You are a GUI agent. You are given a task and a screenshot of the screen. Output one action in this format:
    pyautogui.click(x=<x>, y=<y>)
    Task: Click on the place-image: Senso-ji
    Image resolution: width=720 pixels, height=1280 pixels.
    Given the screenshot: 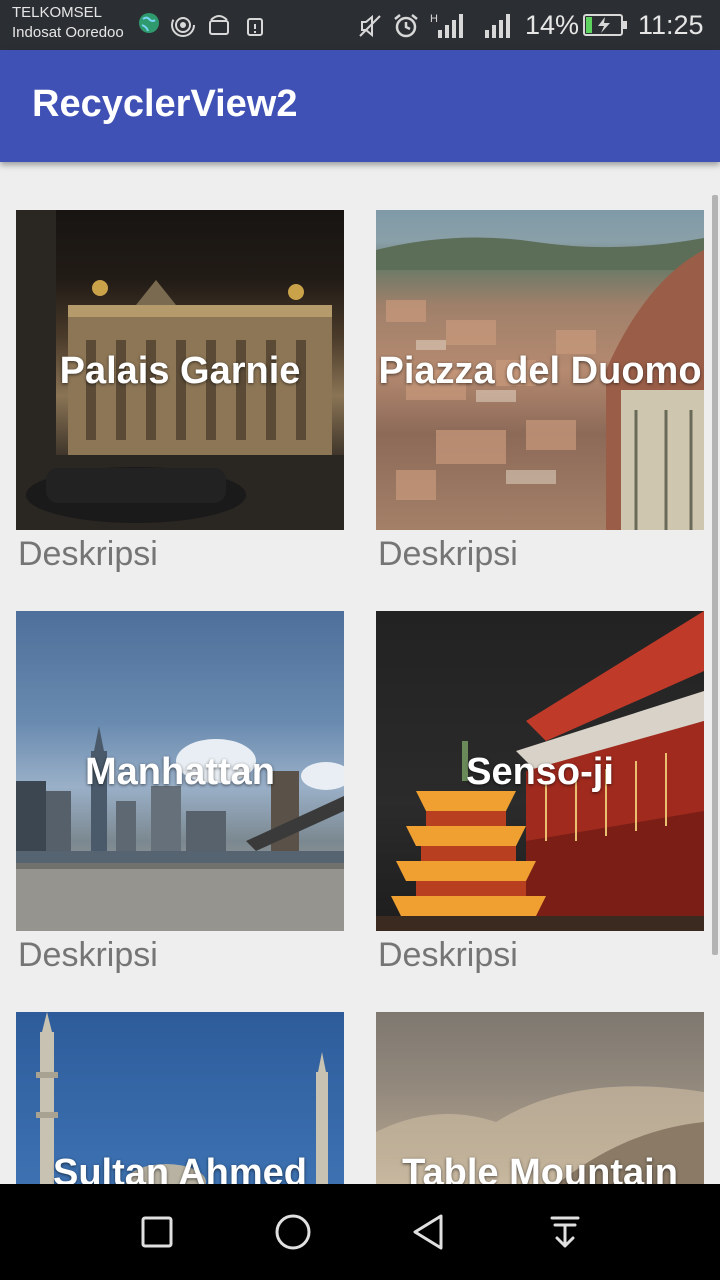 What is the action you would take?
    pyautogui.click(x=540, y=771)
    